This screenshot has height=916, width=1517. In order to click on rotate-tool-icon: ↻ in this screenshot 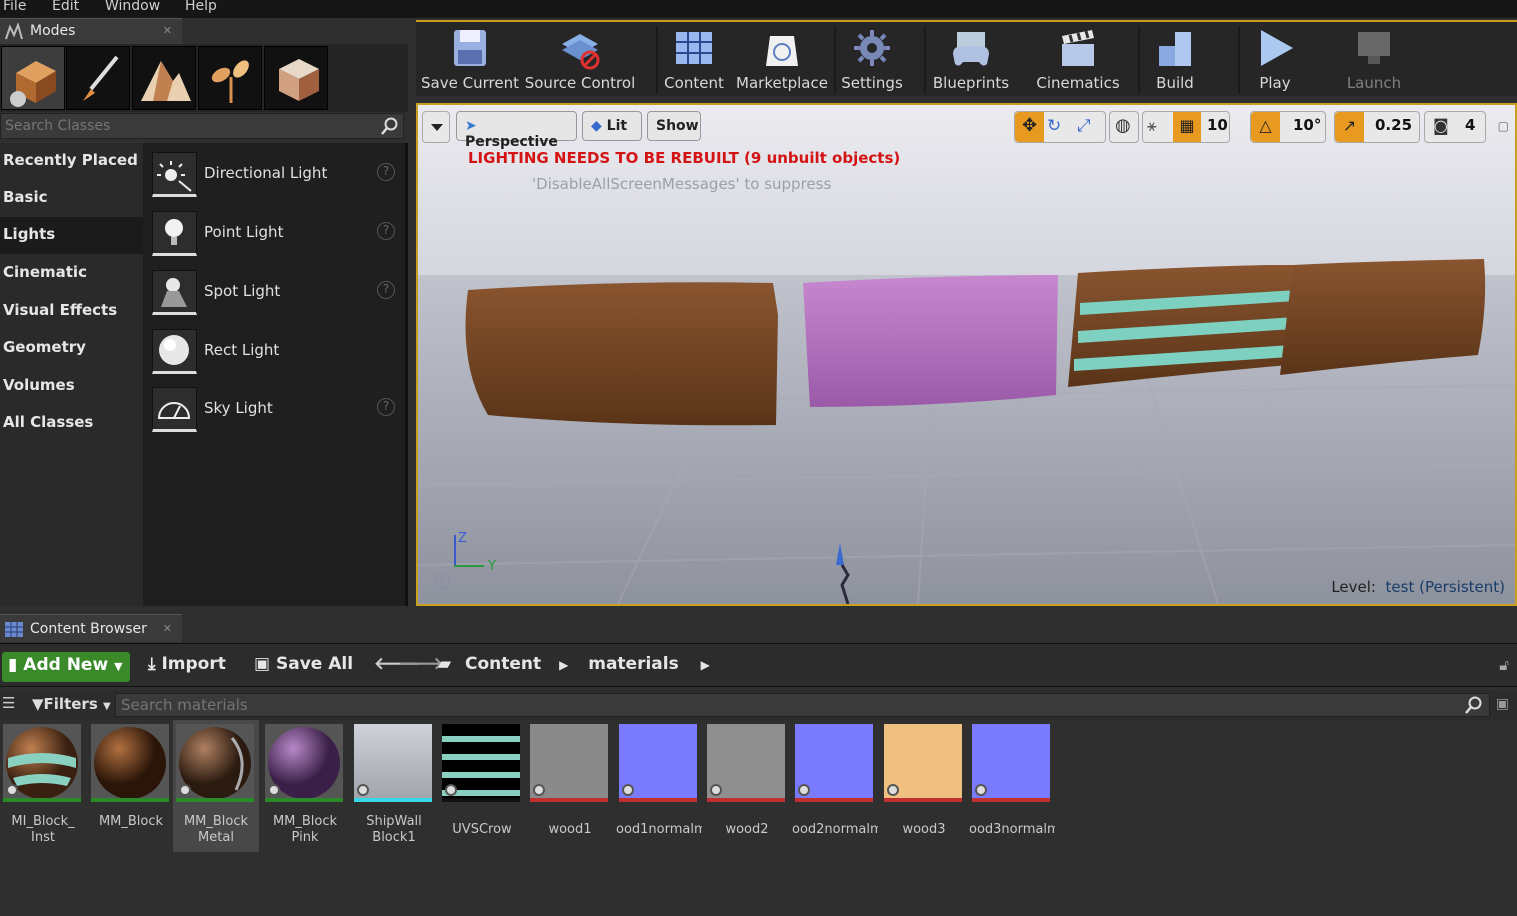, I will do `click(1054, 126)`.